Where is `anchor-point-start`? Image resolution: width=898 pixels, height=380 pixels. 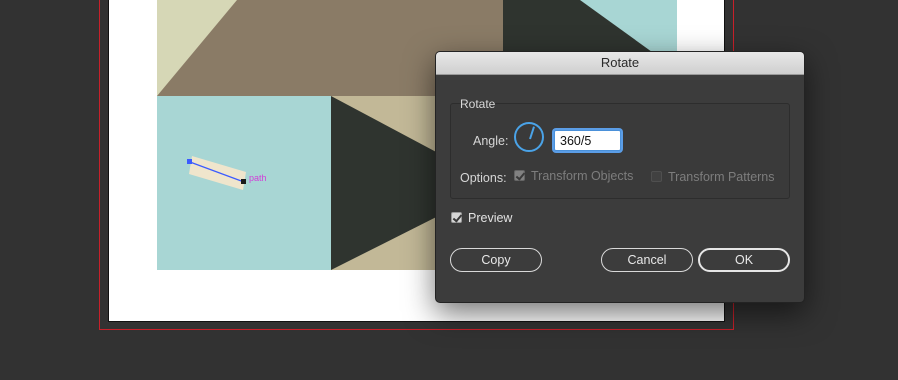
anchor-point-start is located at coordinates (189, 161).